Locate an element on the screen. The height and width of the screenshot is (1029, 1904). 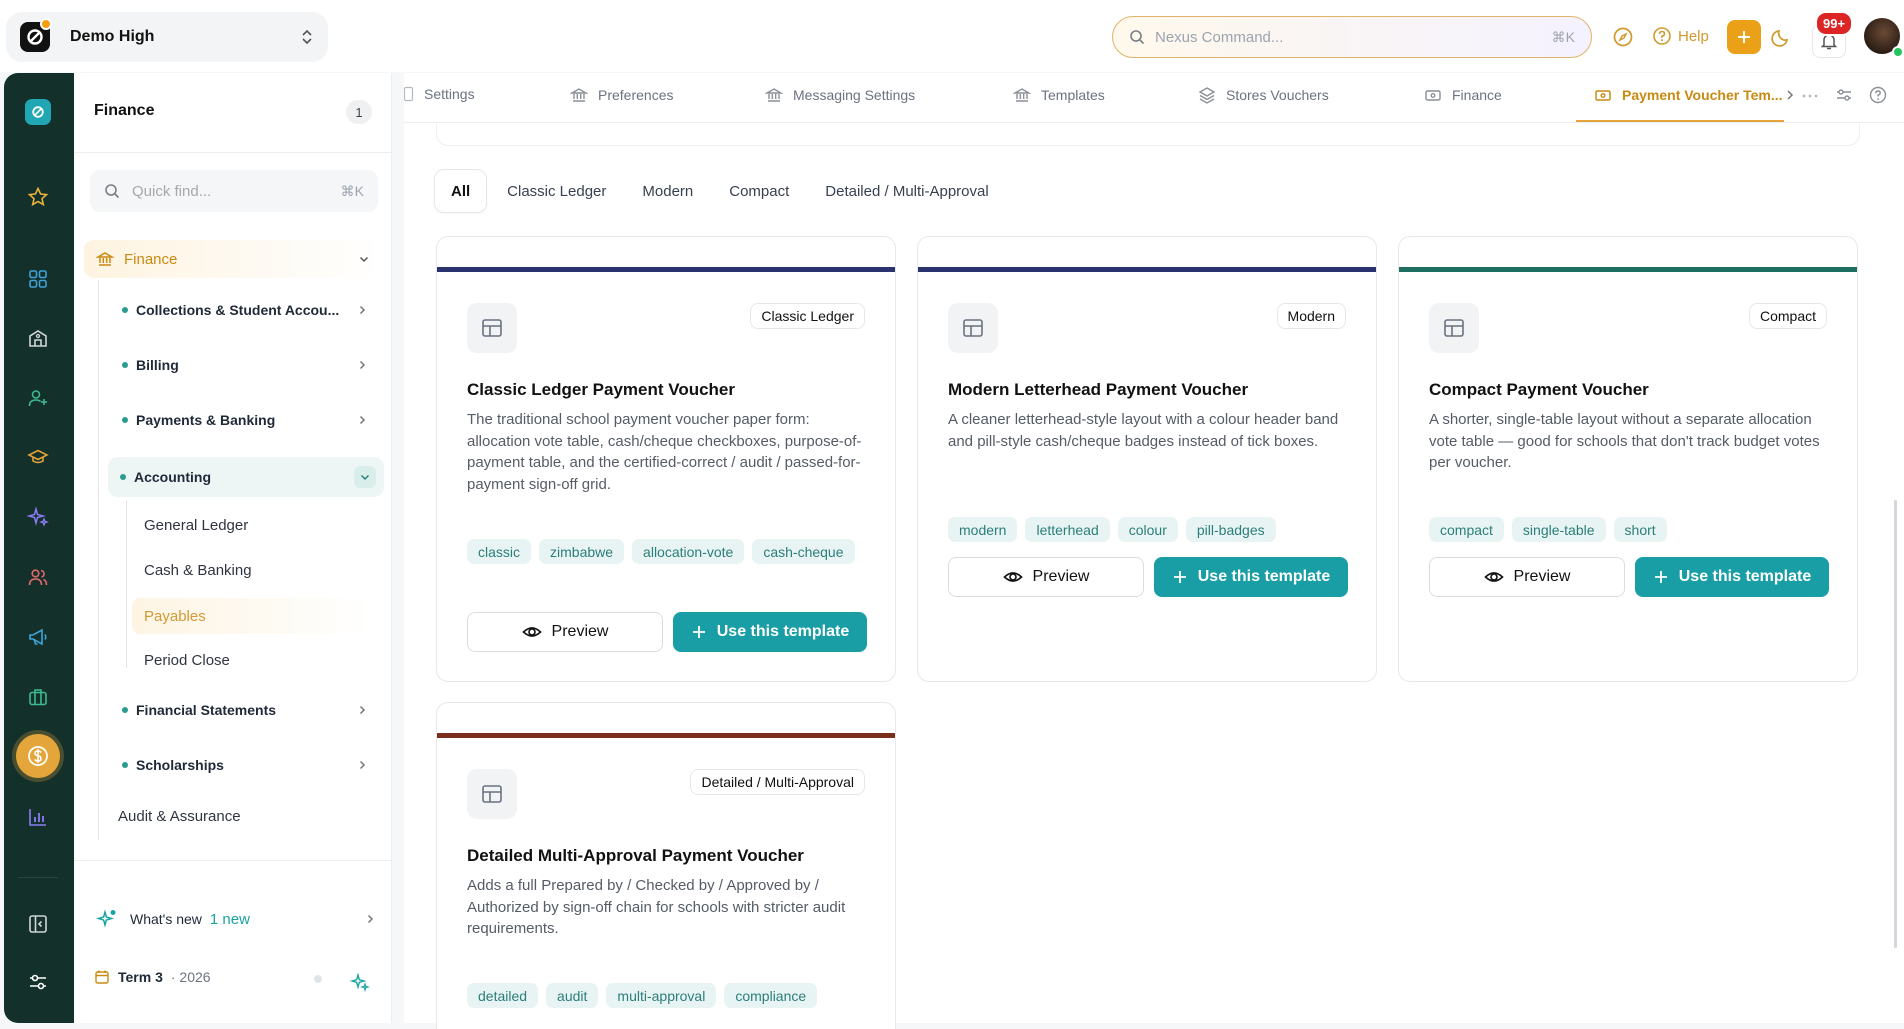
whats-new-link: What's new 1 new is located at coordinates (236, 919).